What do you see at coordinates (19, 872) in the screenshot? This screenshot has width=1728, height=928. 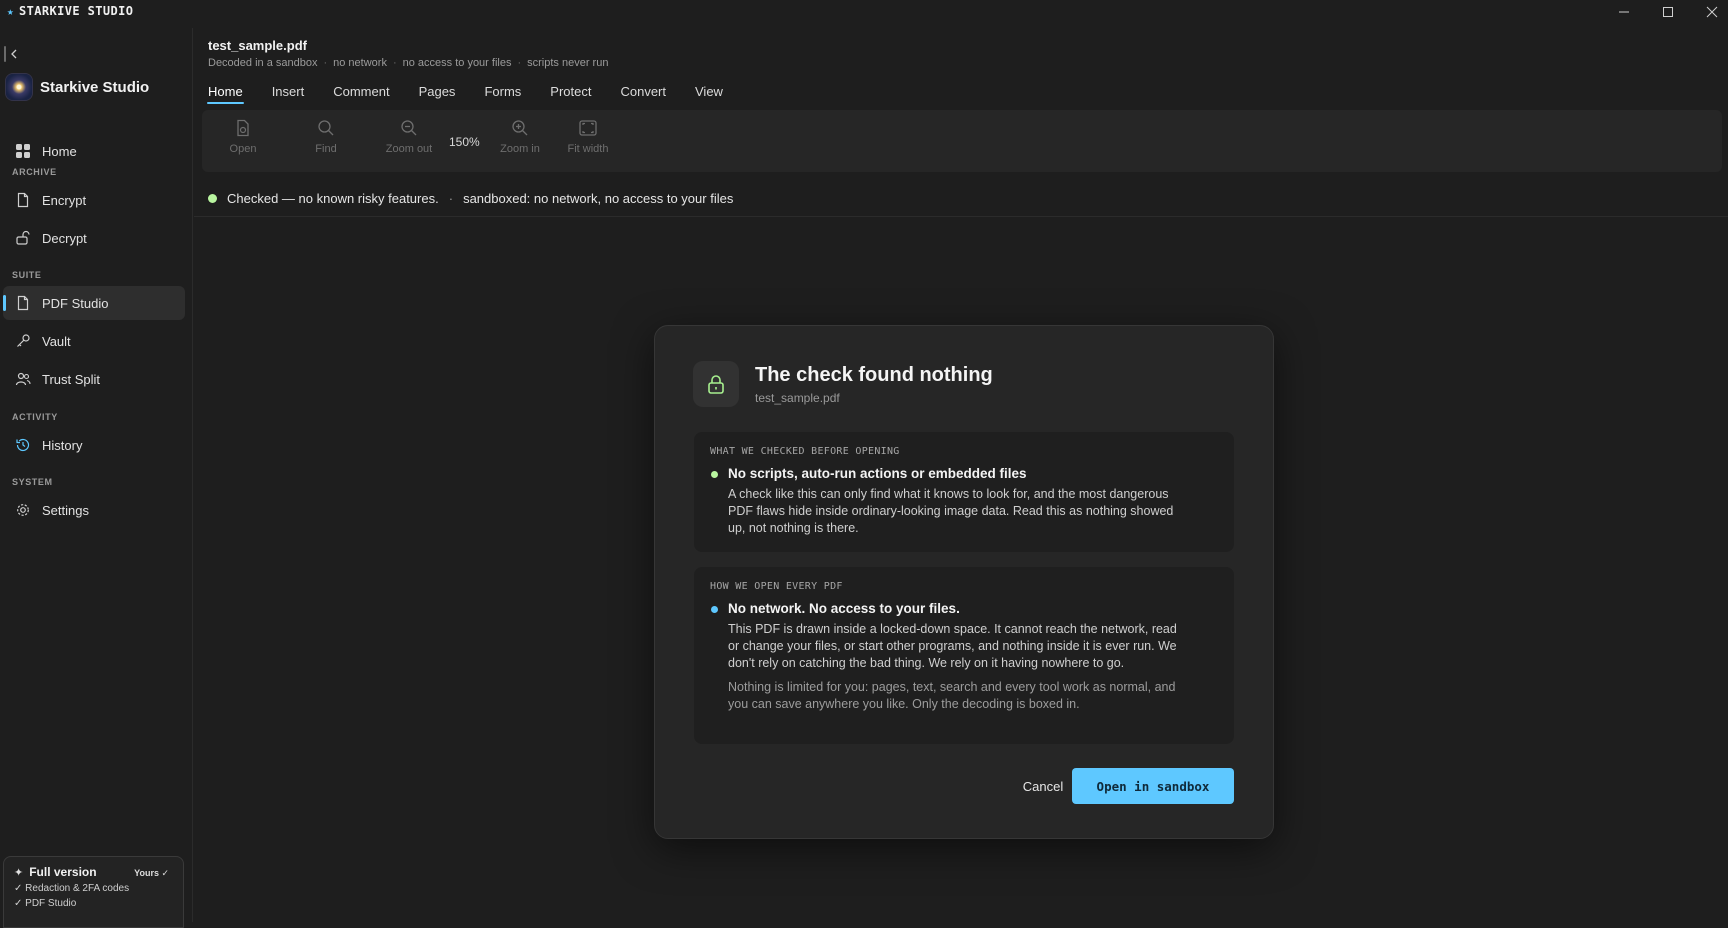 I see `sparkle-icon: ✦` at bounding box center [19, 872].